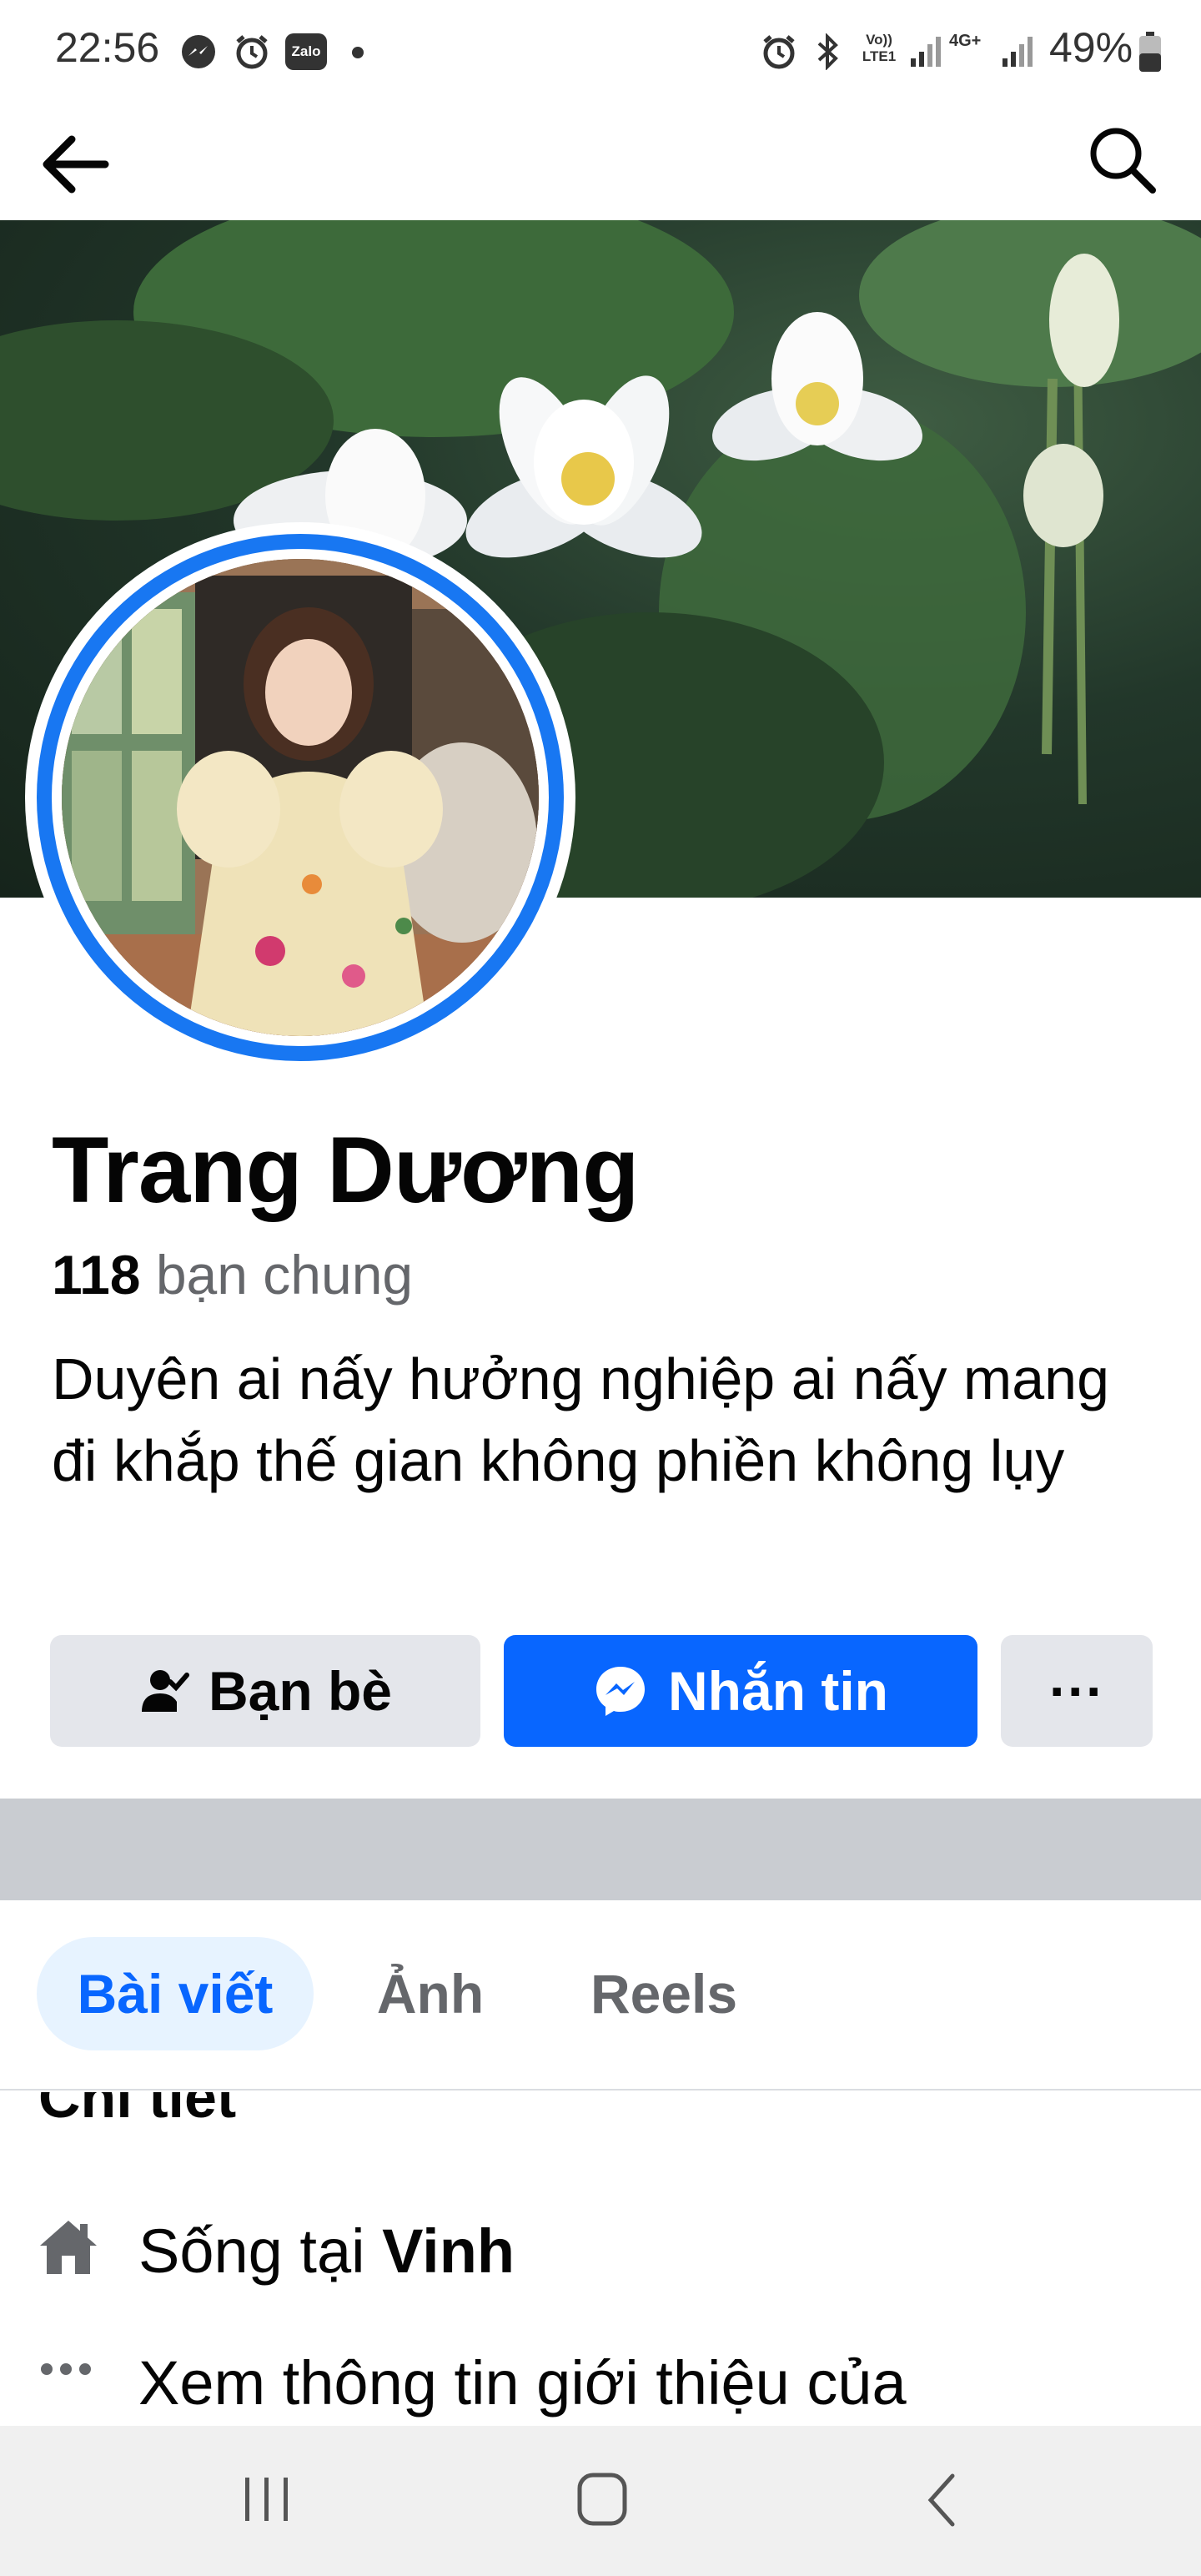 Image resolution: width=1201 pixels, height=2576 pixels. Describe the element at coordinates (431, 1993) in the screenshot. I see `tab-photos: Ảnh` at that location.